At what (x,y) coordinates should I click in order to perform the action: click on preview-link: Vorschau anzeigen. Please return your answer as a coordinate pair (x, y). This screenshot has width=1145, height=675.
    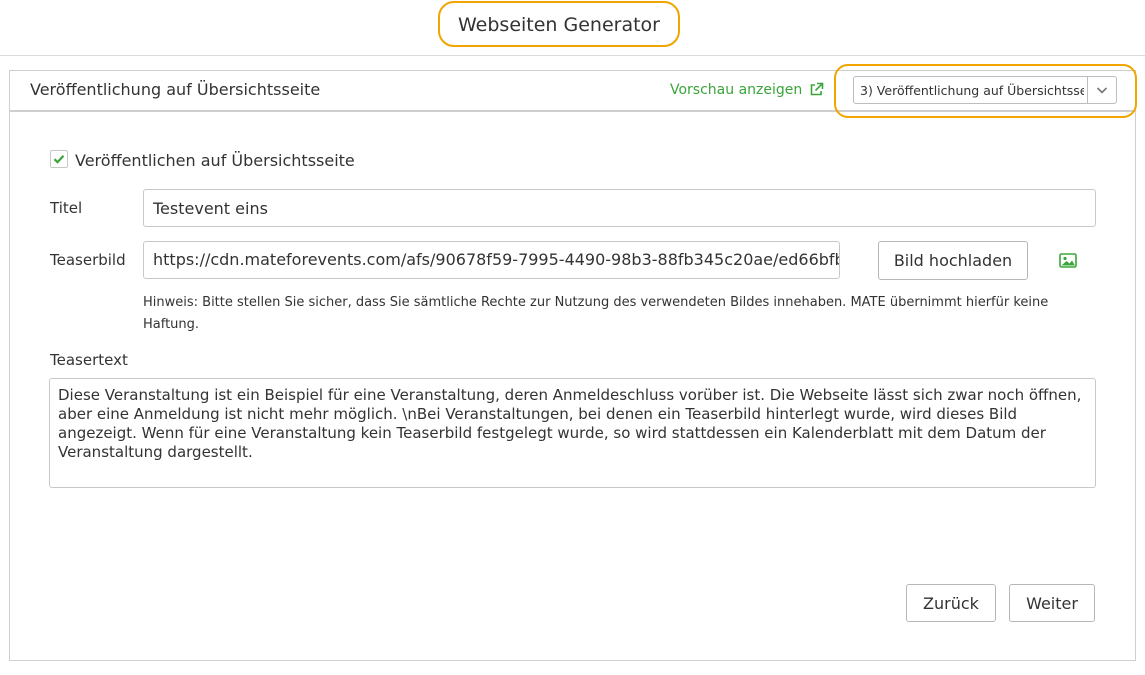
    Looking at the image, I should click on (736, 90).